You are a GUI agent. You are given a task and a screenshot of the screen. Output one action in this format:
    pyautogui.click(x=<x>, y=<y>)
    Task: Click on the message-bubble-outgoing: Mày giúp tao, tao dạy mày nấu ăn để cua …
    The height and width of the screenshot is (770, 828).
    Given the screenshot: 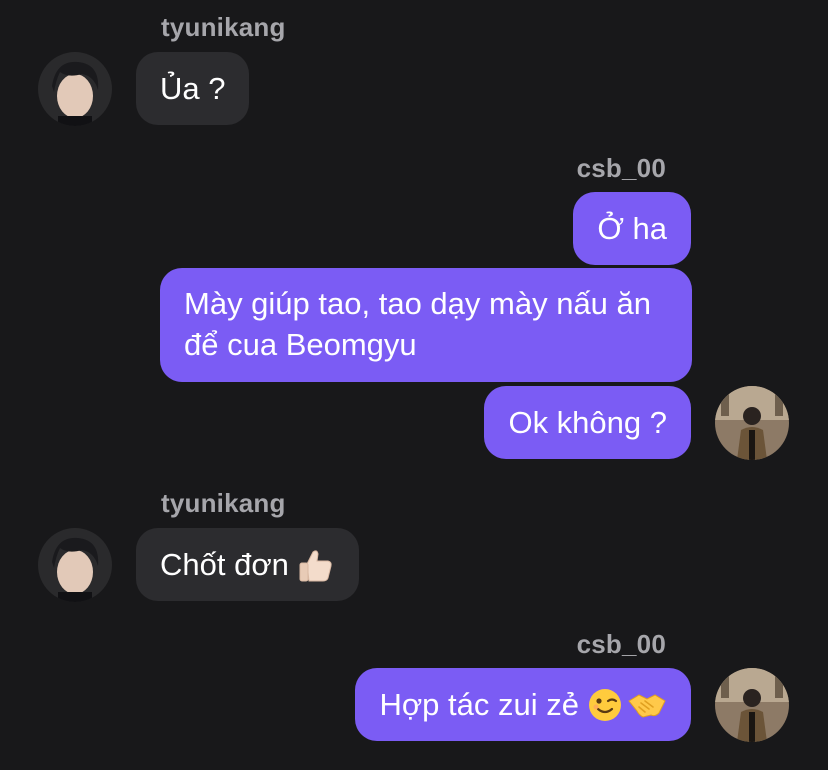 What is the action you would take?
    pyautogui.click(x=426, y=325)
    